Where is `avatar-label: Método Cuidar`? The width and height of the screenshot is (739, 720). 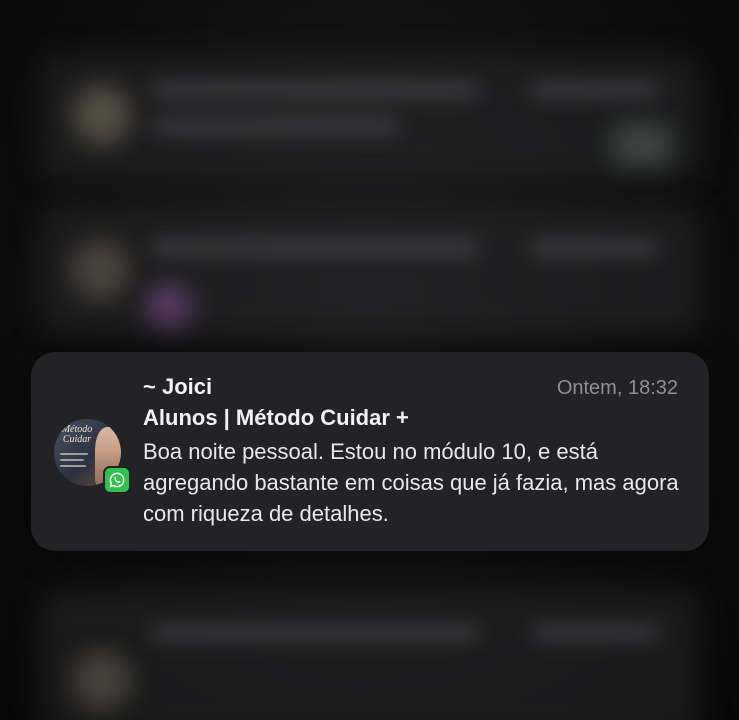
avatar-label: Método Cuidar is located at coordinates (77, 434).